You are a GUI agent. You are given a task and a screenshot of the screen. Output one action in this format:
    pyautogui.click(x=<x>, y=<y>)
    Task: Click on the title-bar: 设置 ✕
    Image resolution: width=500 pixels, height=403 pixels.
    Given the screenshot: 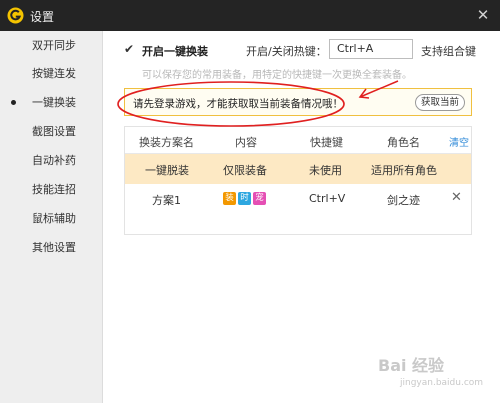 What is the action you would take?
    pyautogui.click(x=250, y=15)
    